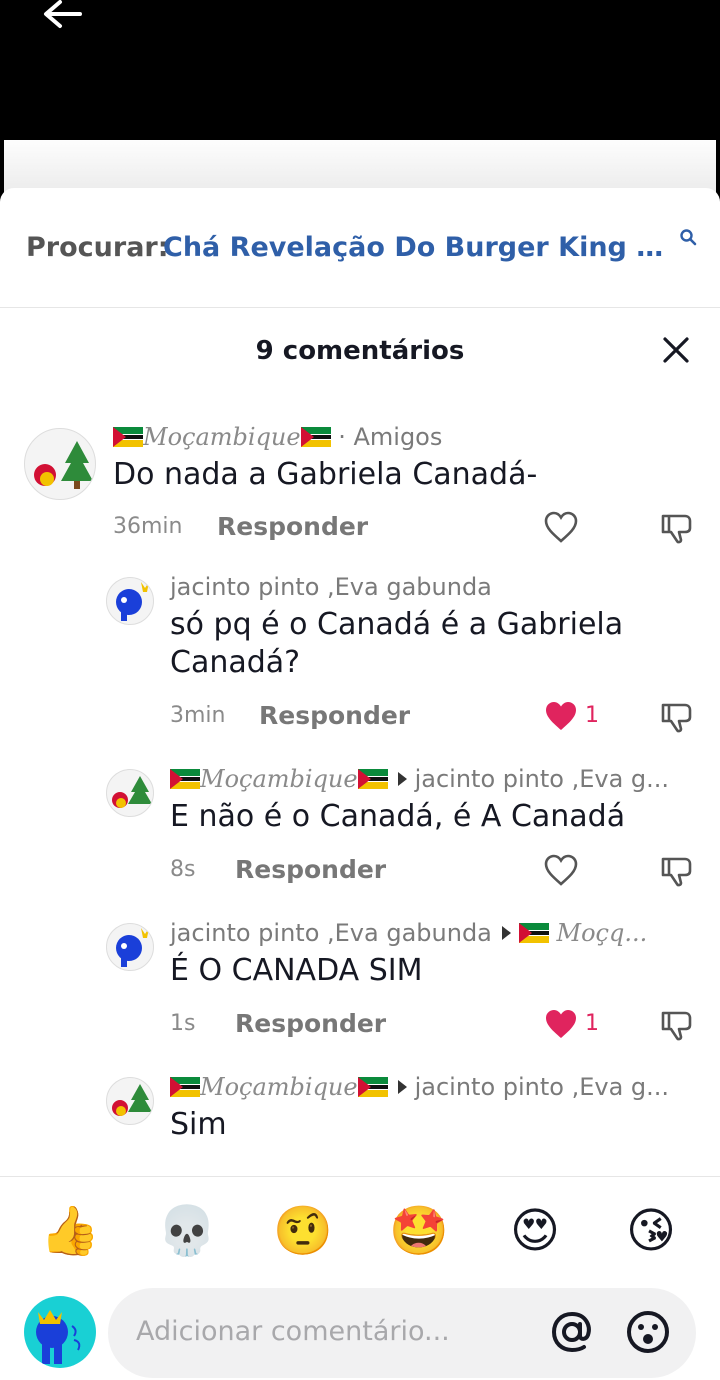 The width and height of the screenshot is (720, 1380). Describe the element at coordinates (183, 1023) in the screenshot. I see `comment-time: 1s` at that location.